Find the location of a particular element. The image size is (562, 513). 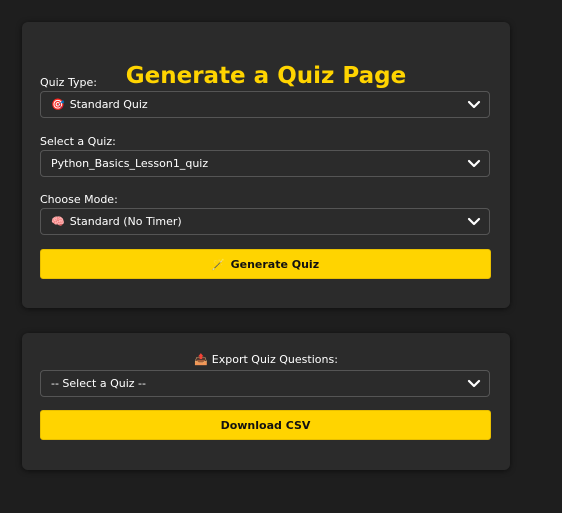

quiz-type-value: Standard Quiz is located at coordinates (108, 104).